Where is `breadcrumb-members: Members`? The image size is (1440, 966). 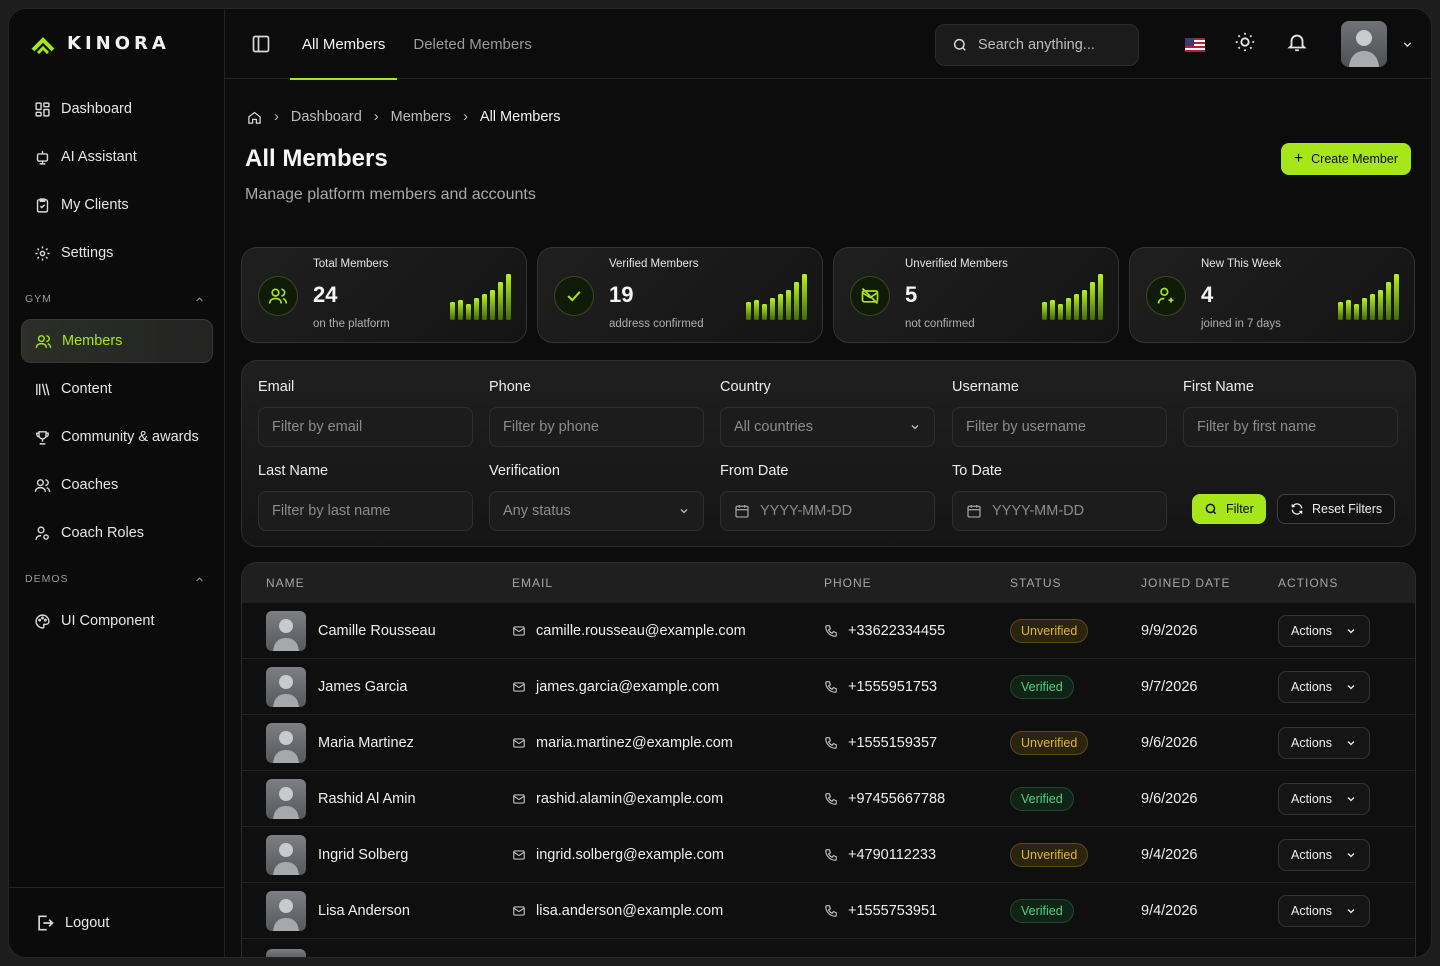 breadcrumb-members: Members is located at coordinates (421, 117).